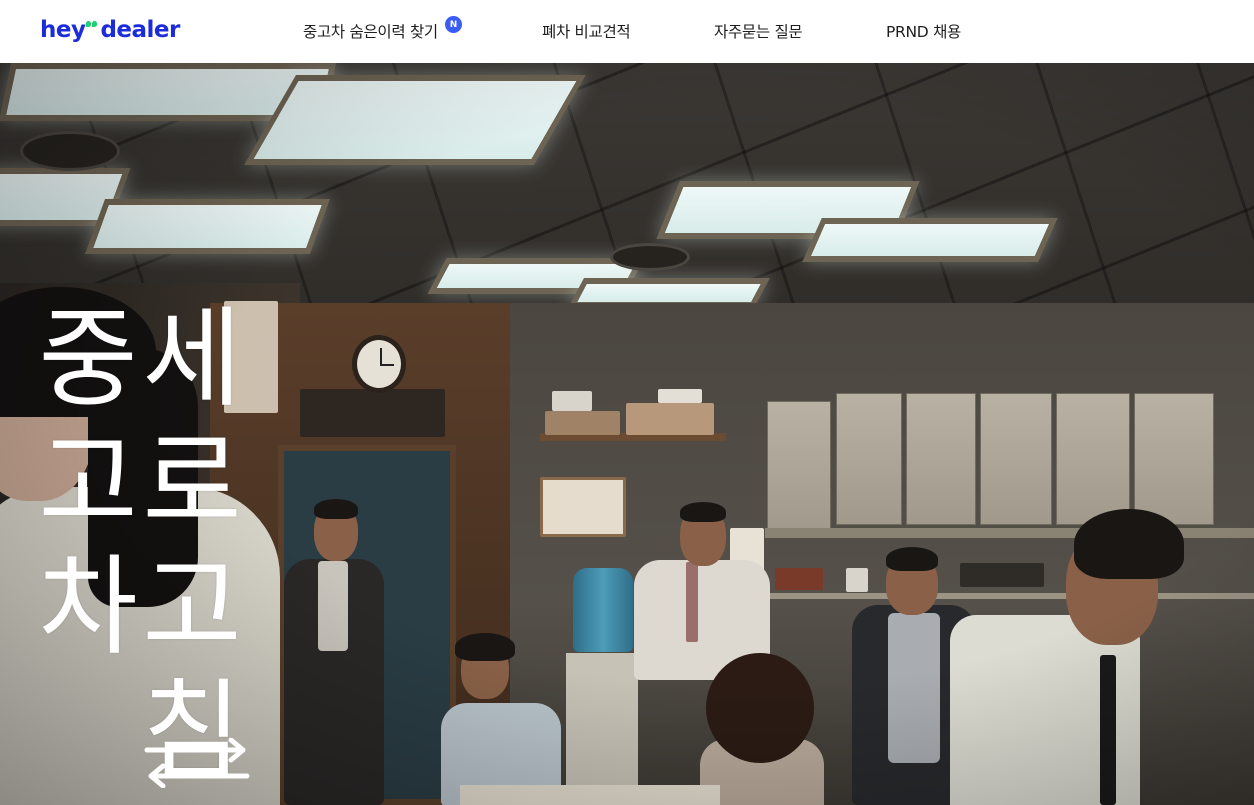 This screenshot has height=805, width=1254. What do you see at coordinates (192, 359) in the screenshot?
I see `headline-char: 세` at bounding box center [192, 359].